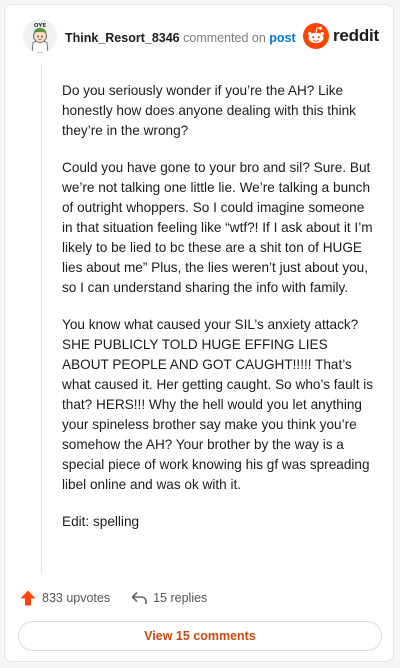  I want to click on comment-actions: 833 upvotes 15 replies, so click(113, 598).